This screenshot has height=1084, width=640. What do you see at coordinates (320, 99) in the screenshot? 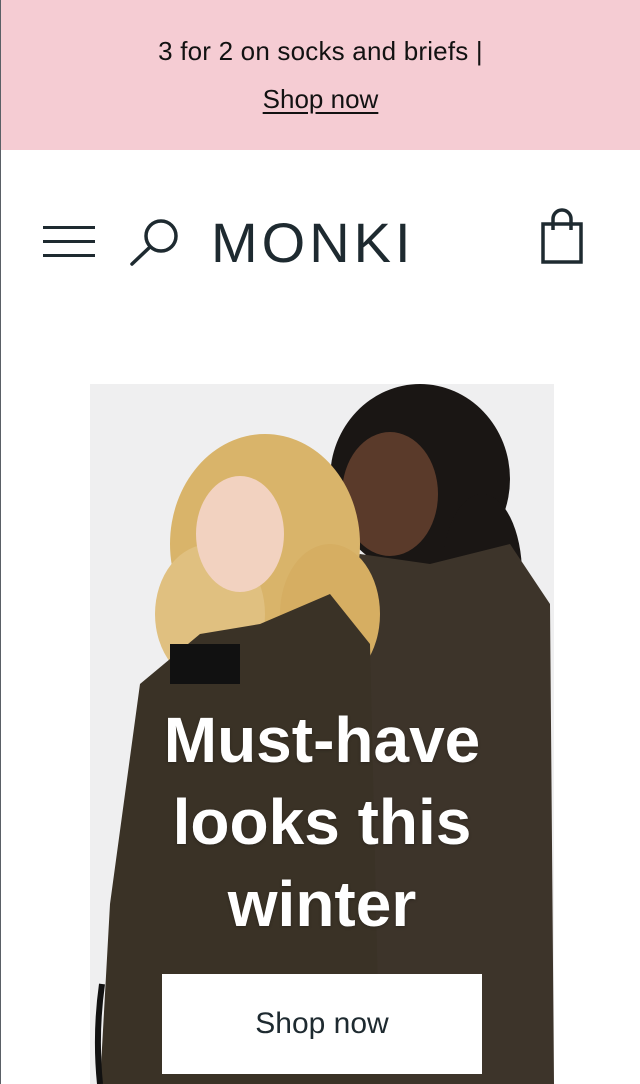
I see `promo-shop-now-link: Shop now` at bounding box center [320, 99].